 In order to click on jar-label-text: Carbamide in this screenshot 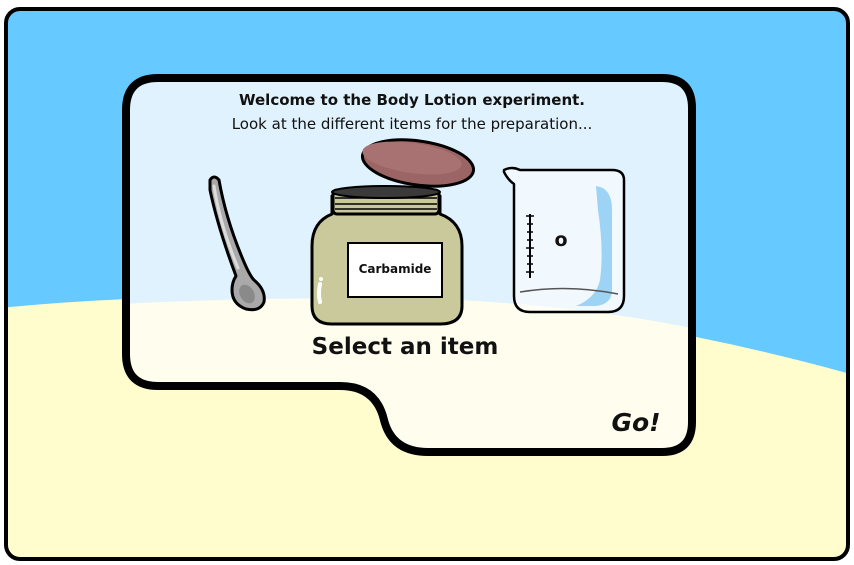, I will do `click(395, 269)`.